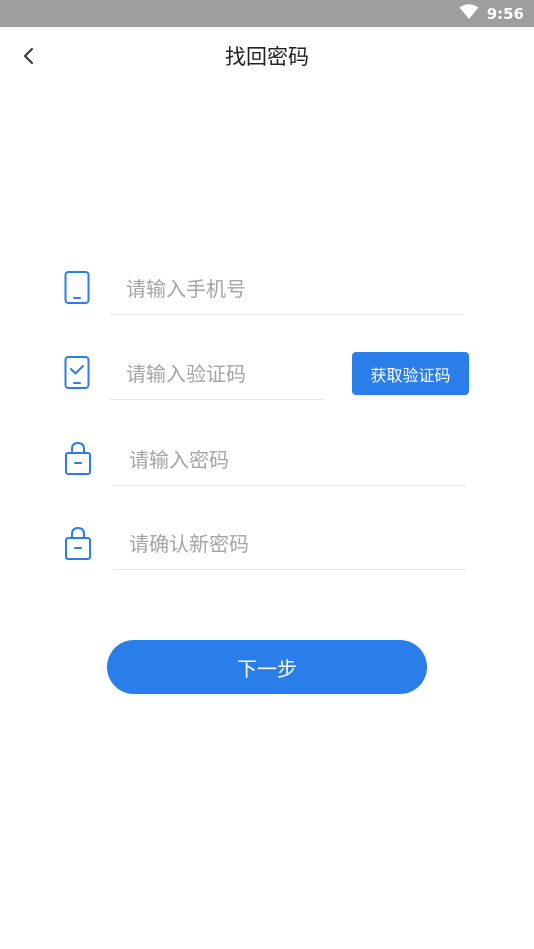  I want to click on confirm-password-input, so click(289, 544).